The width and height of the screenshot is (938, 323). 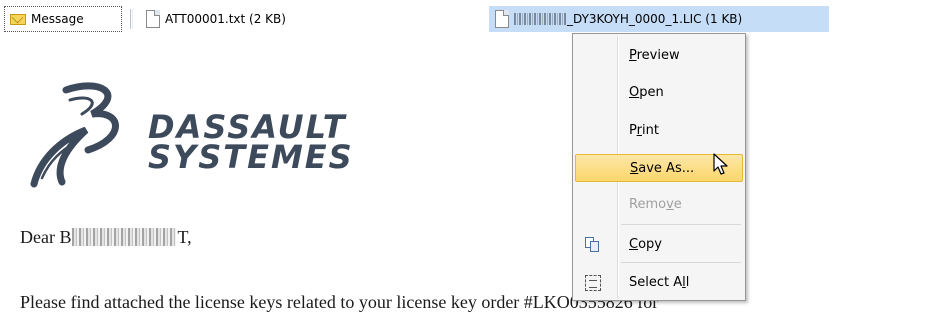 I want to click on mouse-cursor-icon, so click(x=720, y=164).